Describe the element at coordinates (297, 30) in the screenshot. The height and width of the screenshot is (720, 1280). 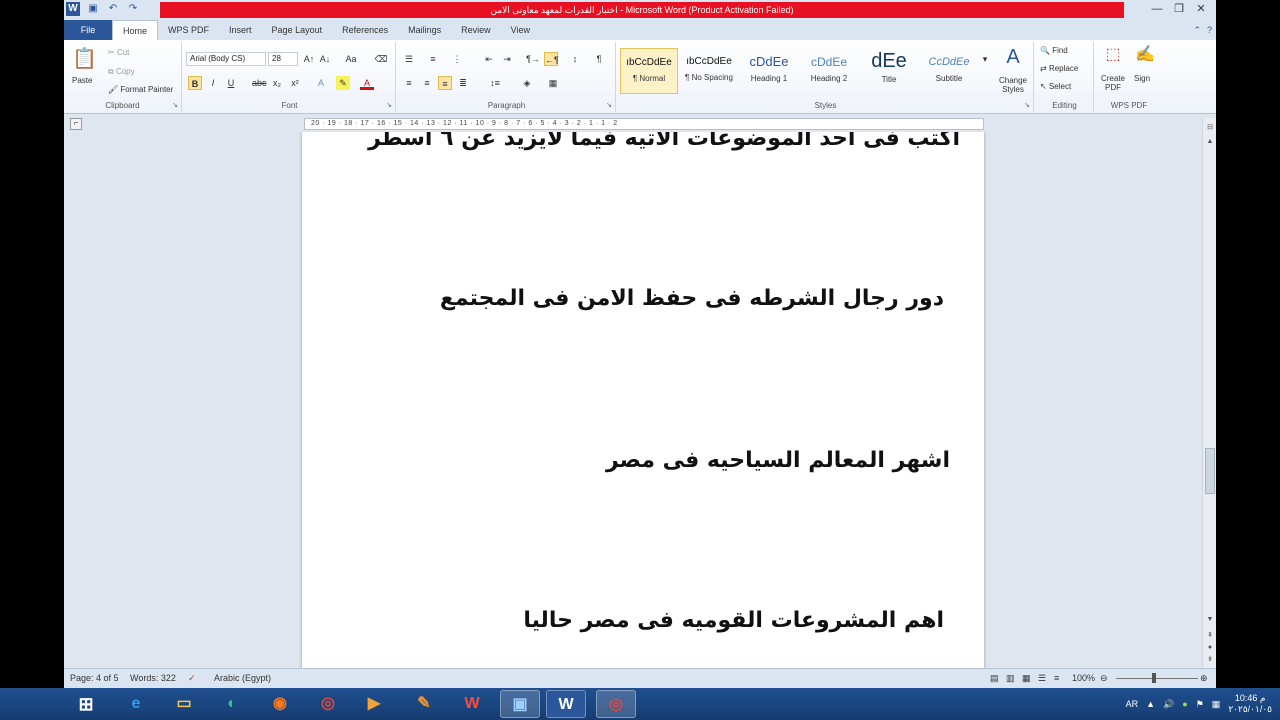
I see `tab-page-layout: Page Layout` at that location.